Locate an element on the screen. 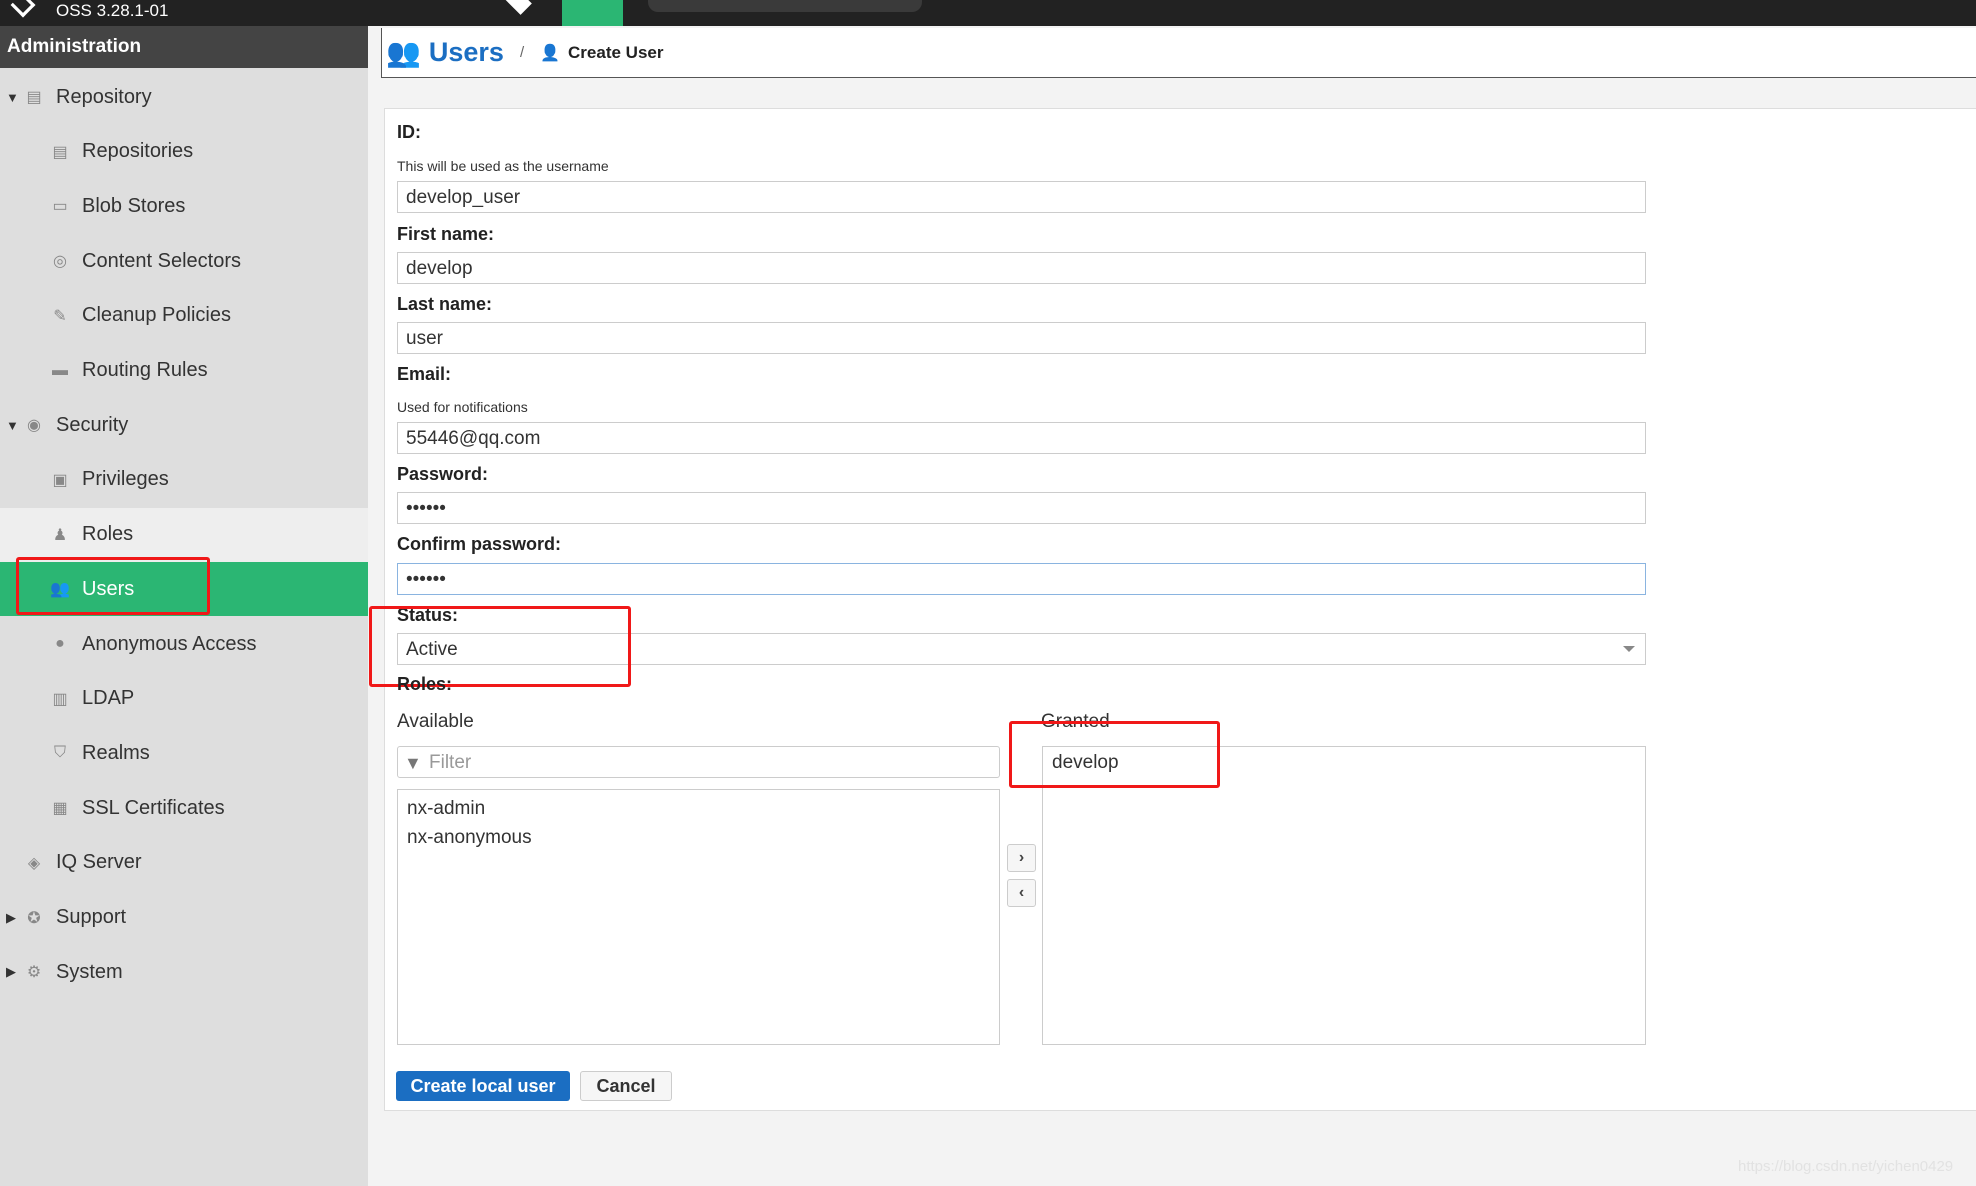 The image size is (1976, 1186). sidebar-item-blob-stores: ▭ Blob Stores is located at coordinates (184, 206).